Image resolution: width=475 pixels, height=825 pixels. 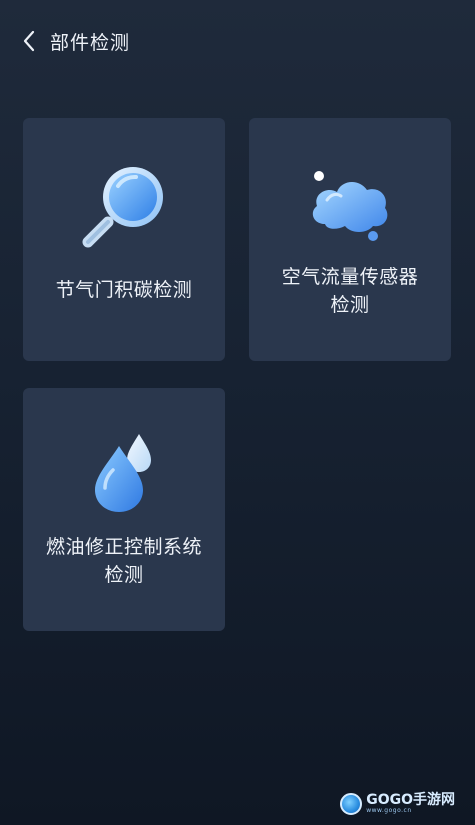 I want to click on page-title: 部件检测, so click(x=90, y=42).